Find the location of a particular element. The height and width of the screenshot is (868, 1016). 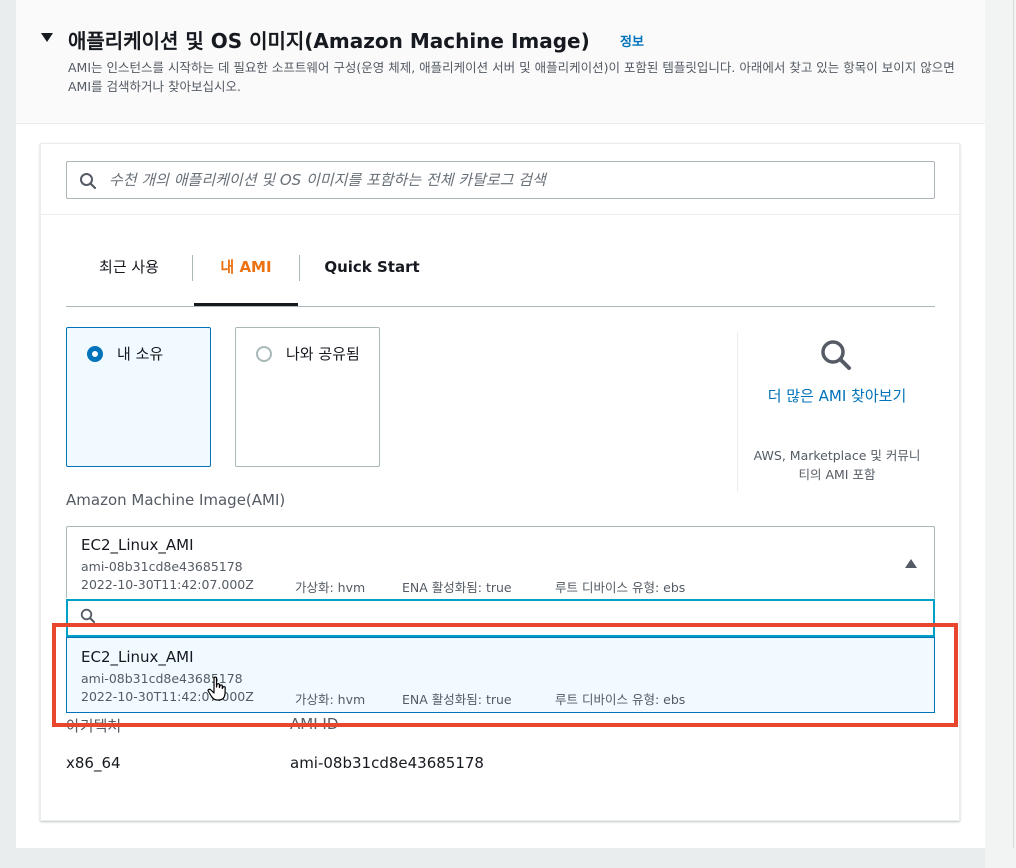

browse-subtext: AWS, Marketplace 및 커뮤니티의 AMI 포함 is located at coordinates (837, 465).